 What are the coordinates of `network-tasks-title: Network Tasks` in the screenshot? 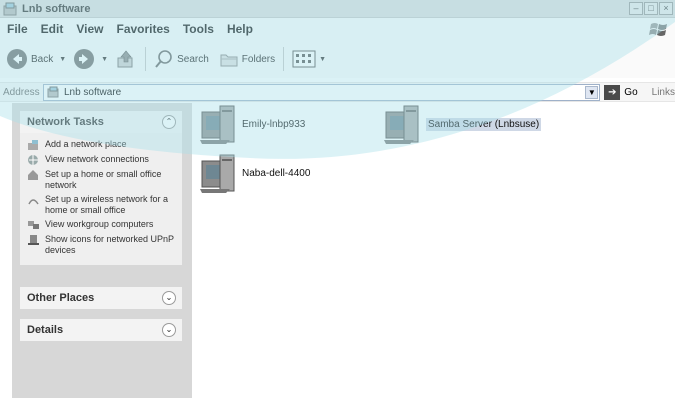 It's located at (65, 122).